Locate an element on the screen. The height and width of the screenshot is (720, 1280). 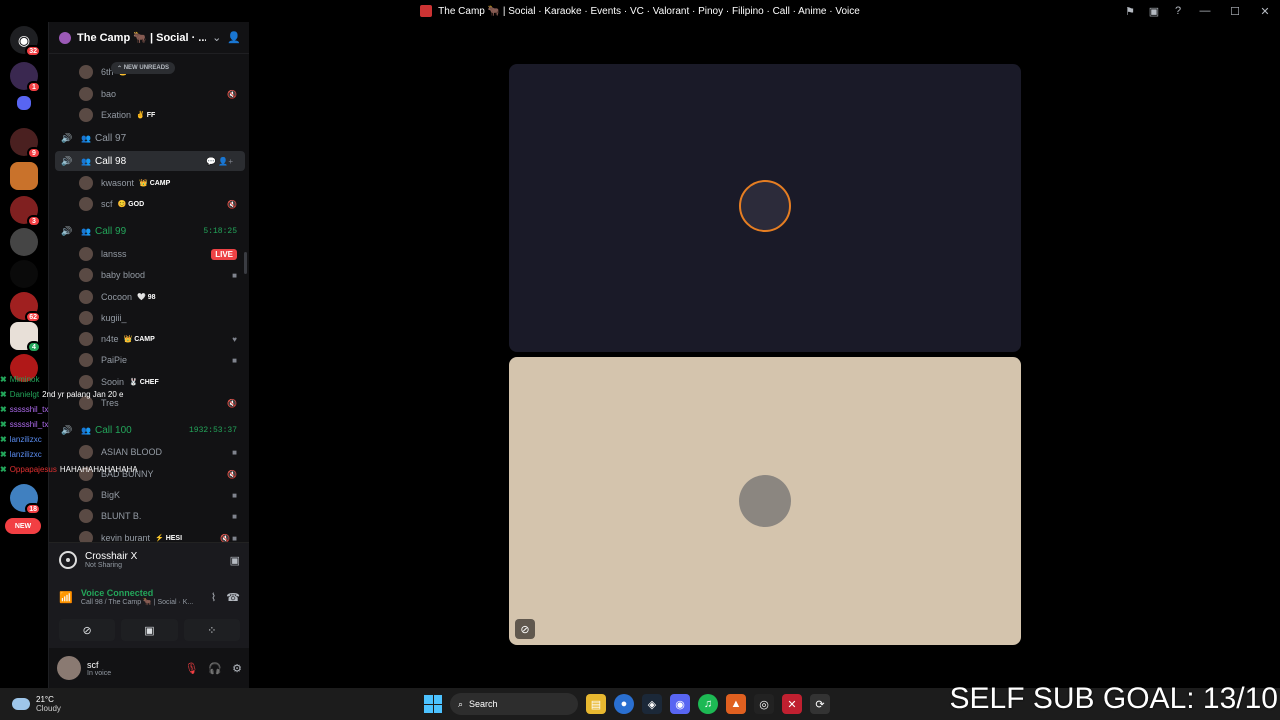
minimize-button: — is located at coordinates (1205, 11).